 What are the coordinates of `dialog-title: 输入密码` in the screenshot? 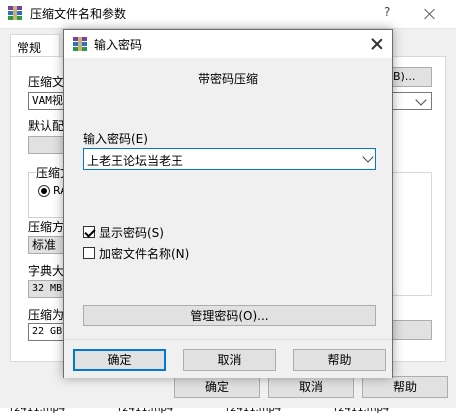 It's located at (118, 45).